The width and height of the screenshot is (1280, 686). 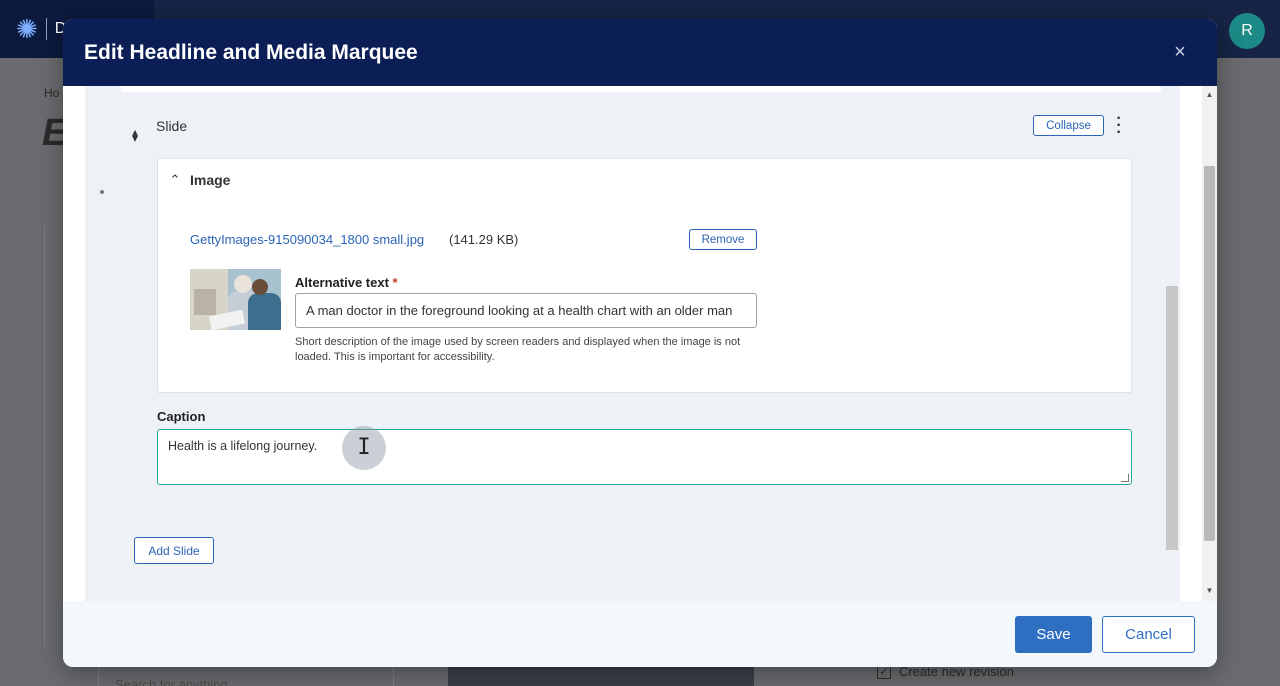 I want to click on required-mark: *, so click(x=395, y=282).